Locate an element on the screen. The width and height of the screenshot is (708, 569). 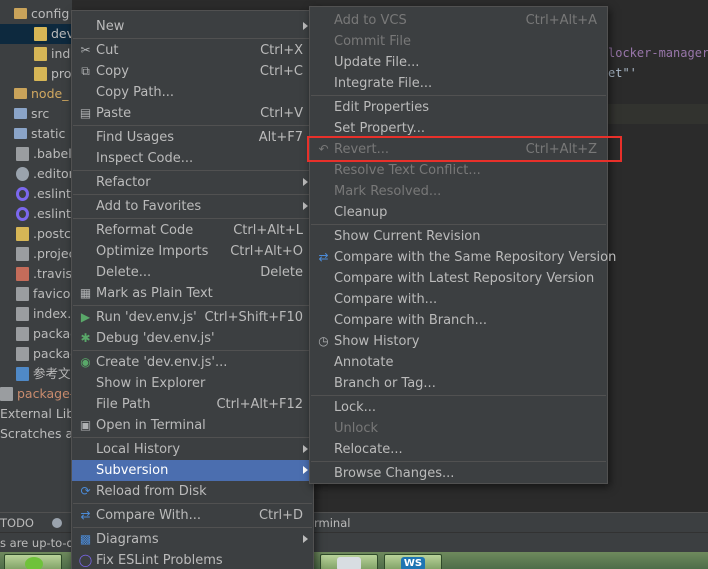
menu-item-shortcut: Ctrl+Alt+L is located at coordinates (268, 230).